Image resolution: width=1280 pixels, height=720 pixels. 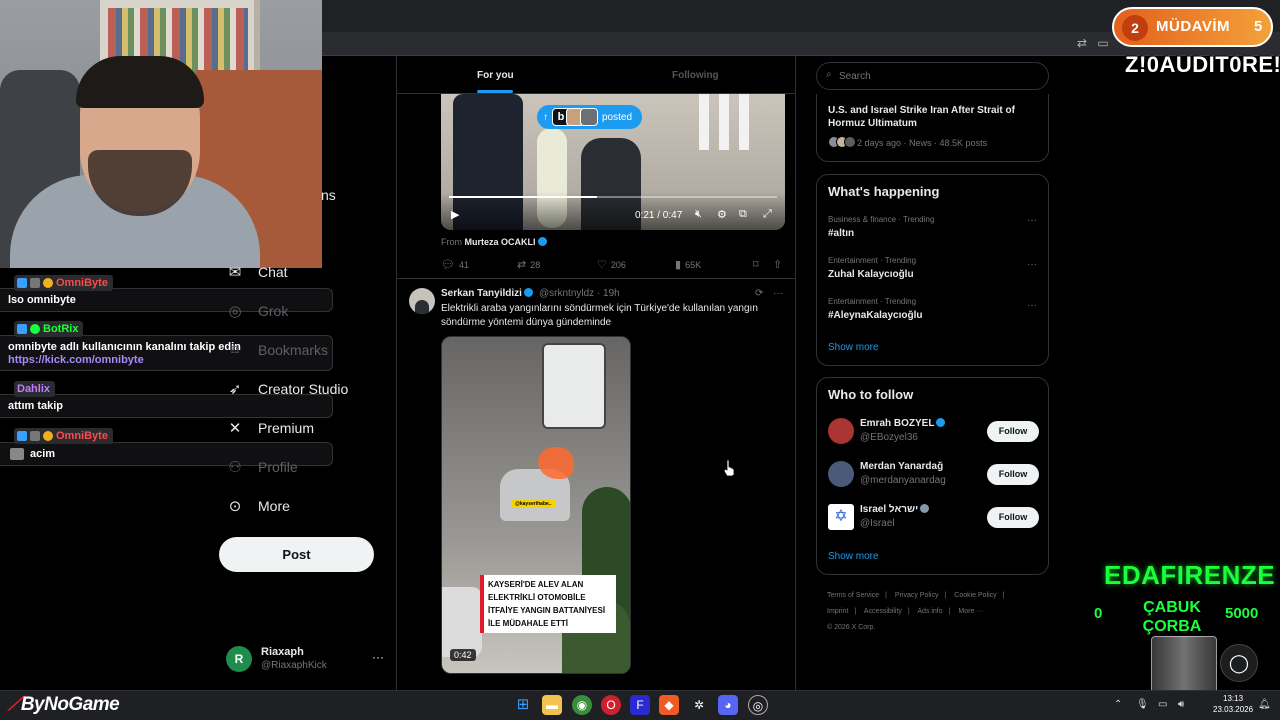 I want to click on follow-user-handle: @merdanyanardag, so click(x=903, y=480).